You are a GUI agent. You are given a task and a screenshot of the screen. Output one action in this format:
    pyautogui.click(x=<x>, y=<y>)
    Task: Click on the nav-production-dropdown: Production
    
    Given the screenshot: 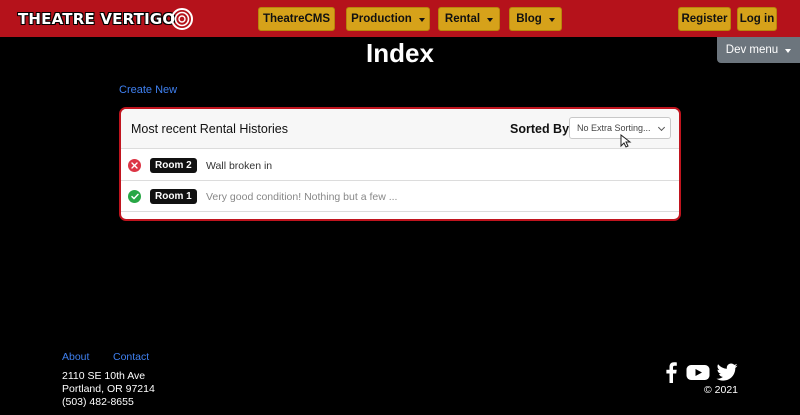 What is the action you would take?
    pyautogui.click(x=388, y=19)
    